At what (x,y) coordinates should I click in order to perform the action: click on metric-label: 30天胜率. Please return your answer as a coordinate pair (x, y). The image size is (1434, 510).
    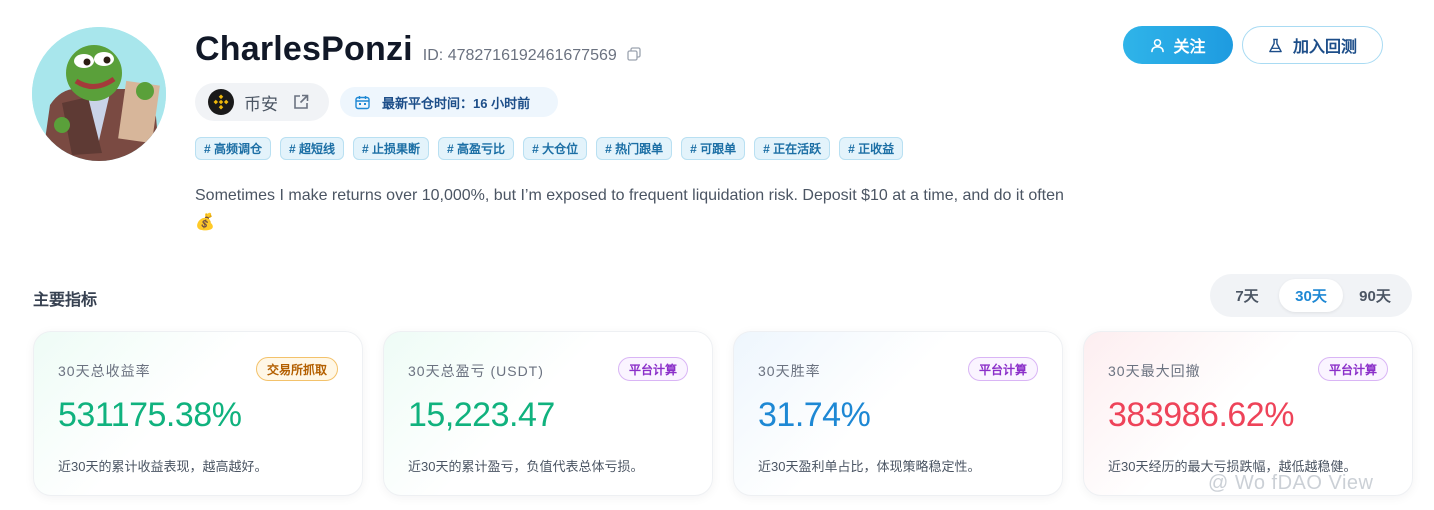
    Looking at the image, I should click on (789, 371).